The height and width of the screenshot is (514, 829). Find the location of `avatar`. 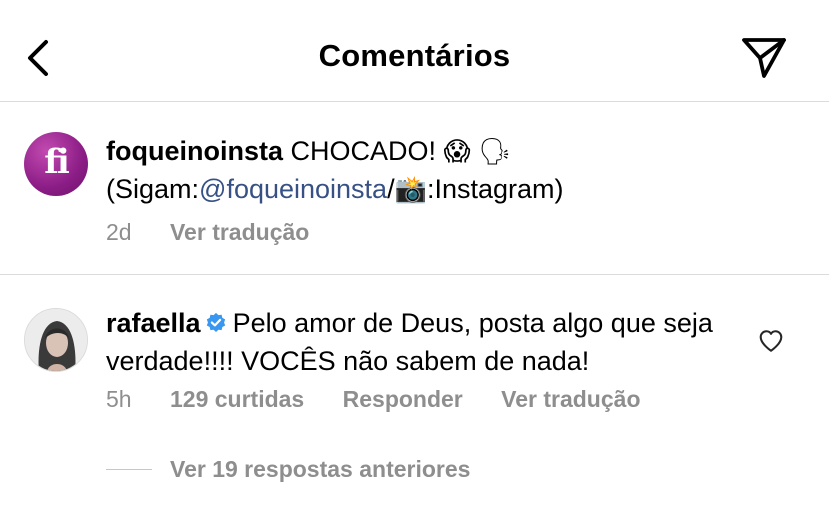

avatar is located at coordinates (56, 340).